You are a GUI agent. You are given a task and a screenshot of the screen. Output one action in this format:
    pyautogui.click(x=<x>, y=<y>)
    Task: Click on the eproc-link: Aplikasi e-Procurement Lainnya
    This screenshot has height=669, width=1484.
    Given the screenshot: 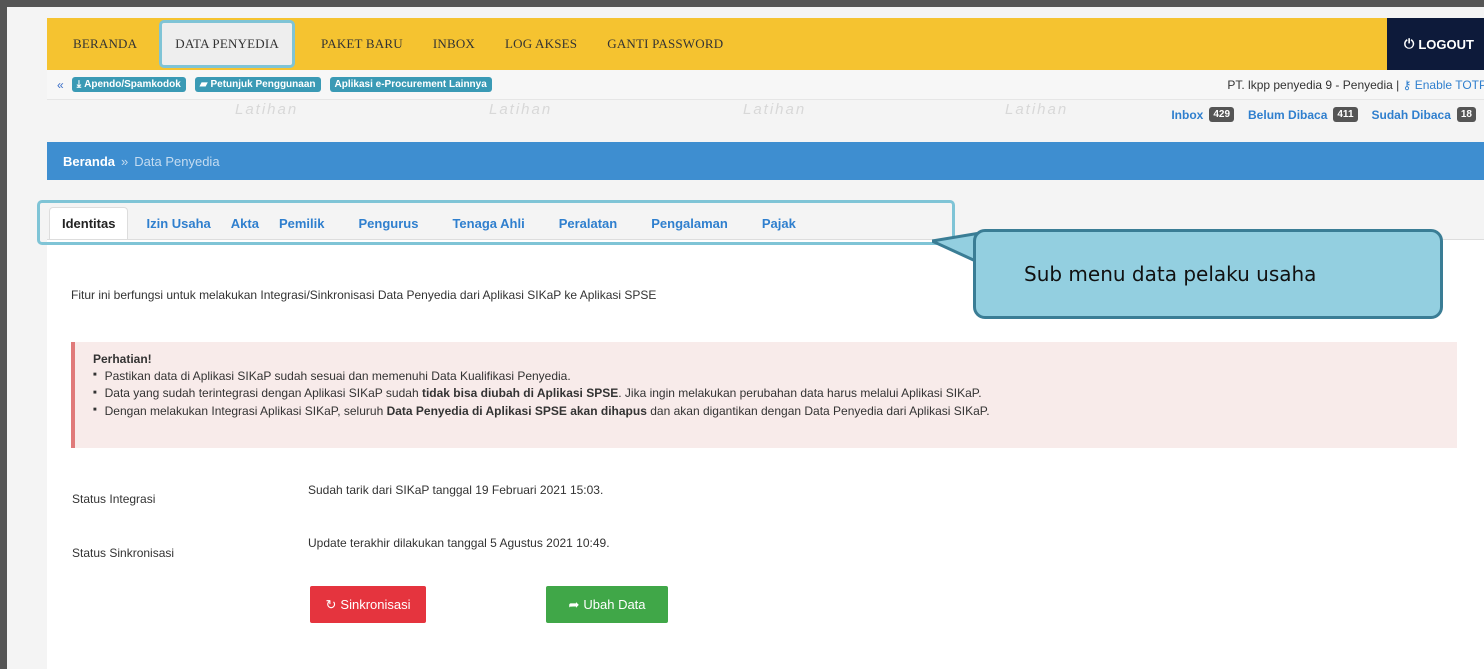 What is the action you would take?
    pyautogui.click(x=410, y=84)
    